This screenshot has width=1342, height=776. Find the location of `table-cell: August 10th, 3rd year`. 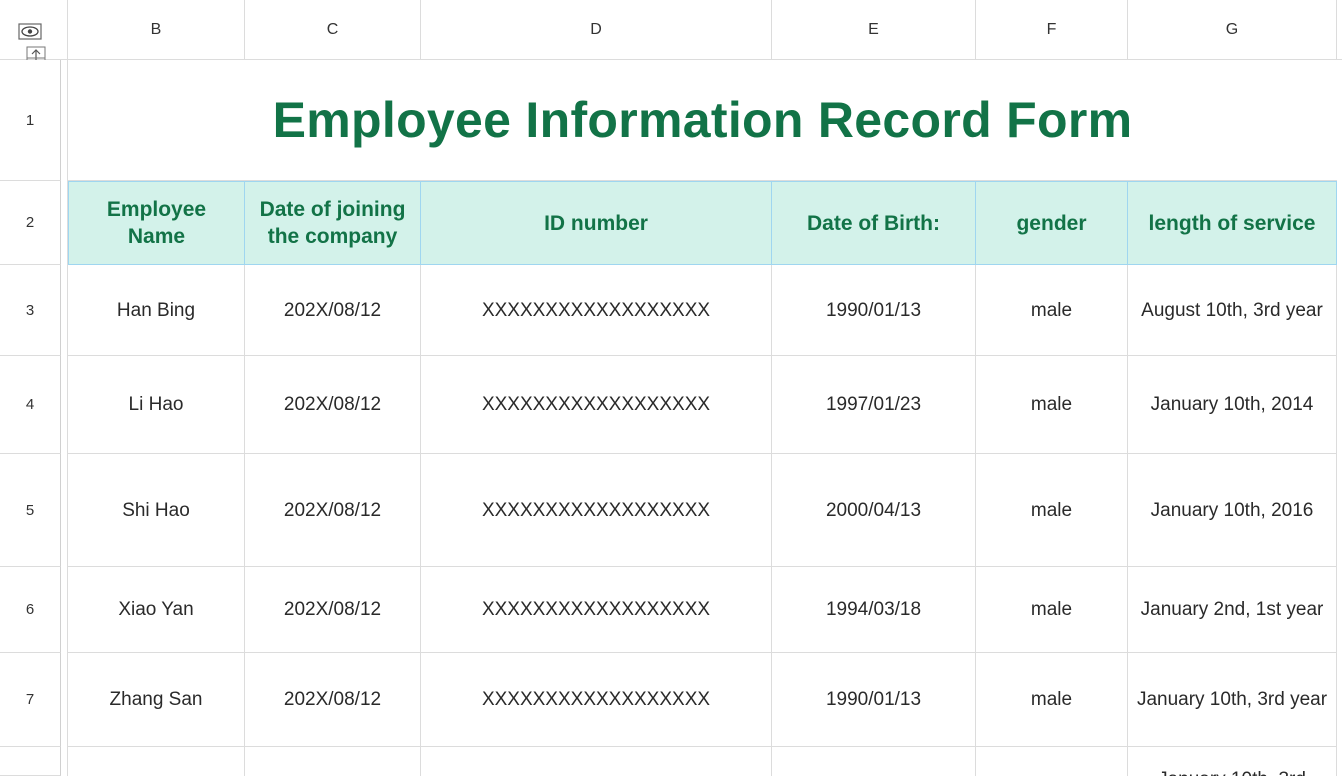

table-cell: August 10th, 3rd year is located at coordinates (1232, 310).